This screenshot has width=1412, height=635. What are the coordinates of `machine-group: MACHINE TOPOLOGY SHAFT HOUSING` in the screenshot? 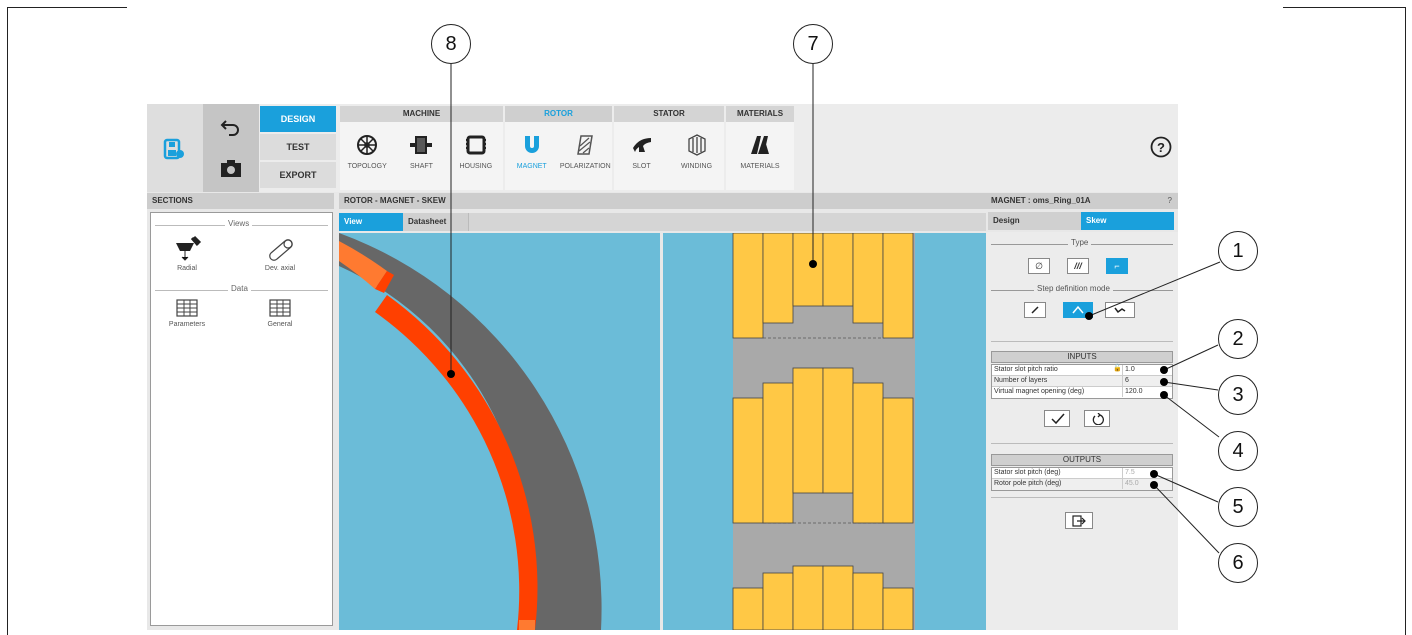 It's located at (421, 148).